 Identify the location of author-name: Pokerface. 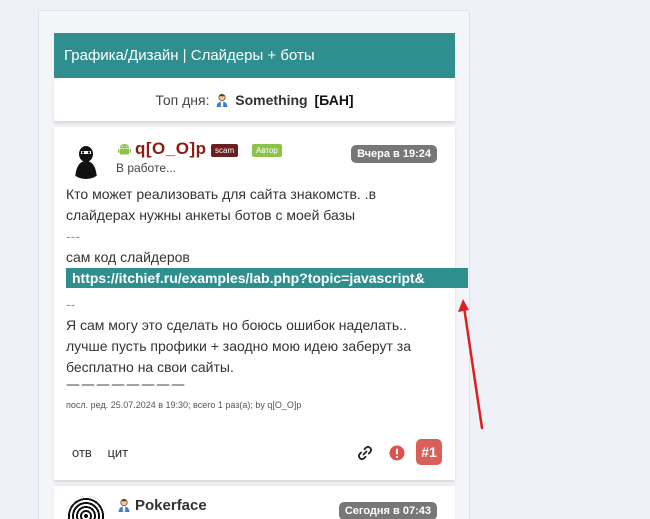
(171, 505).